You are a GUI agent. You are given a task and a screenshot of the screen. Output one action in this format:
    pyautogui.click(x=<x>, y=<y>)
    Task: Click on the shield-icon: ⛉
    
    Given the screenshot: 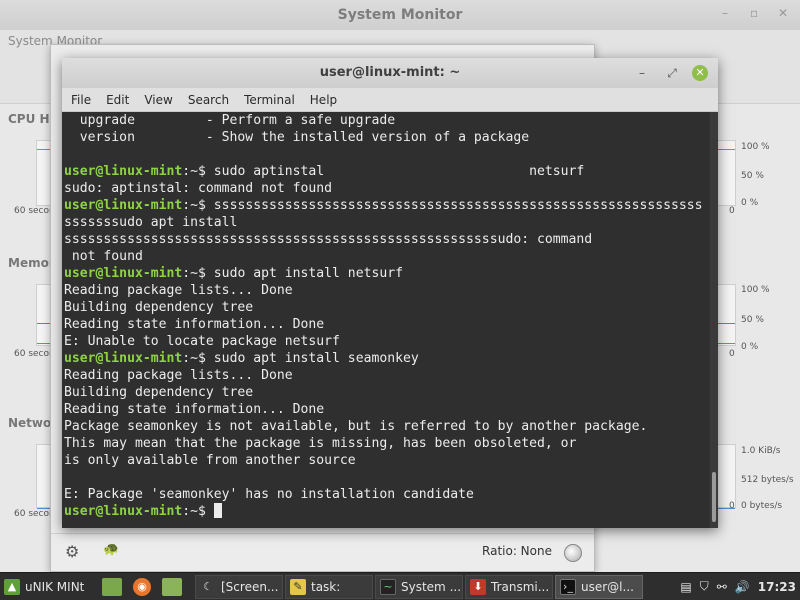 What is the action you would take?
    pyautogui.click(x=704, y=586)
    